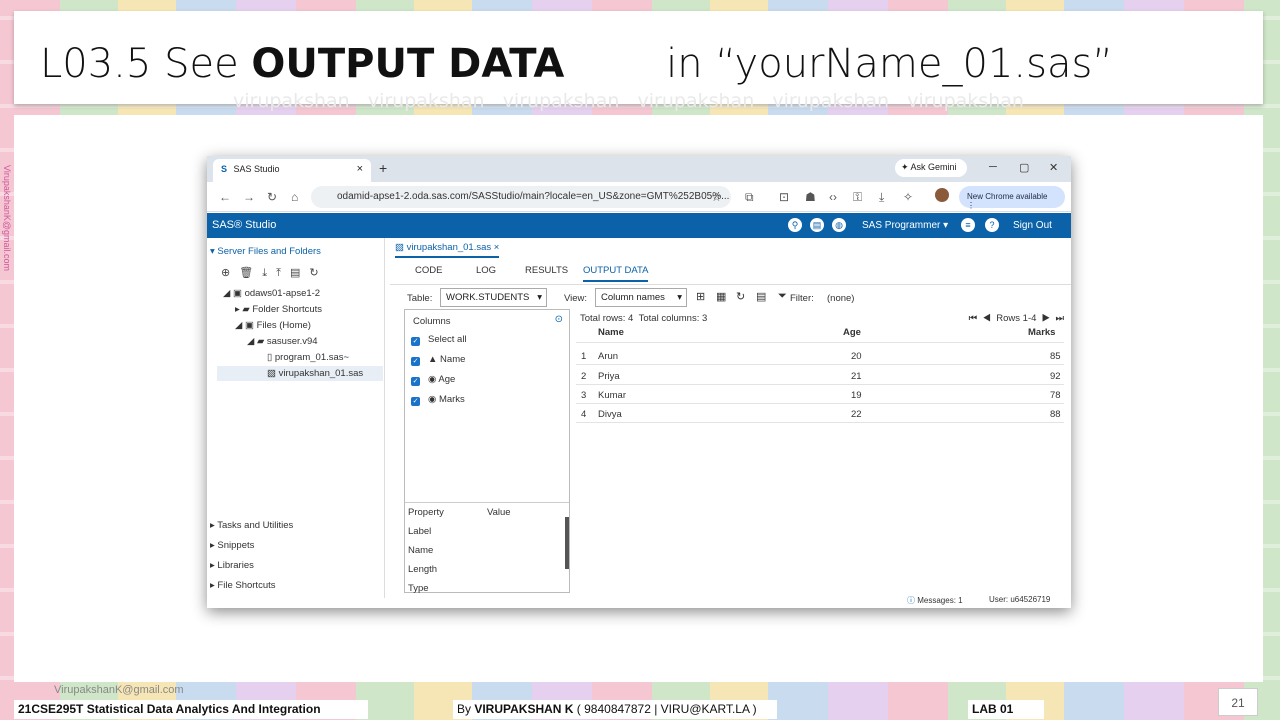 This screenshot has width=1280, height=720. I want to click on row-number: 2, so click(584, 376).